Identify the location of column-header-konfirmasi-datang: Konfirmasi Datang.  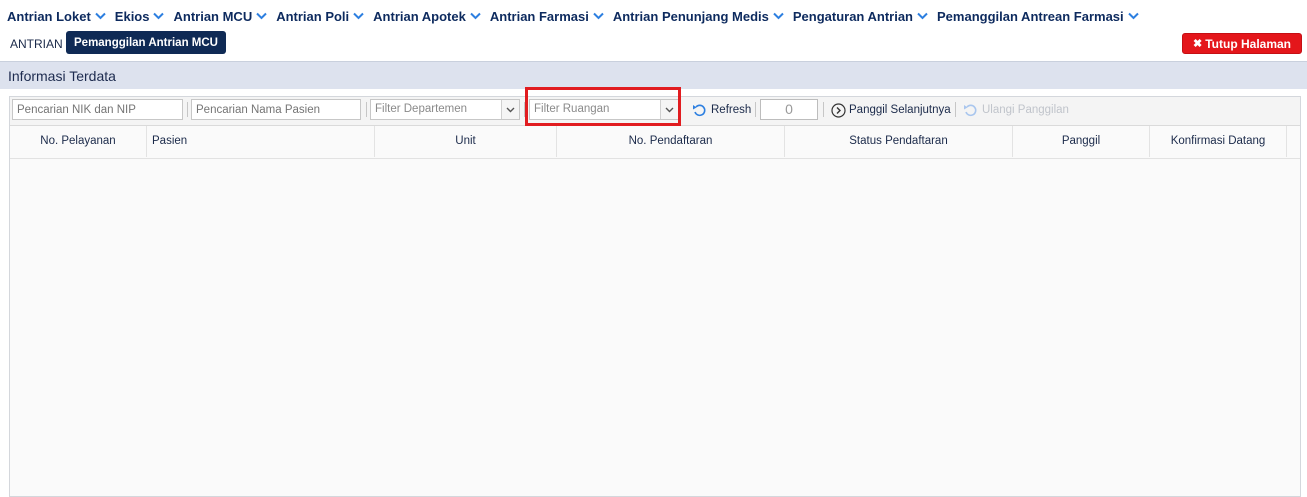
(1218, 141).